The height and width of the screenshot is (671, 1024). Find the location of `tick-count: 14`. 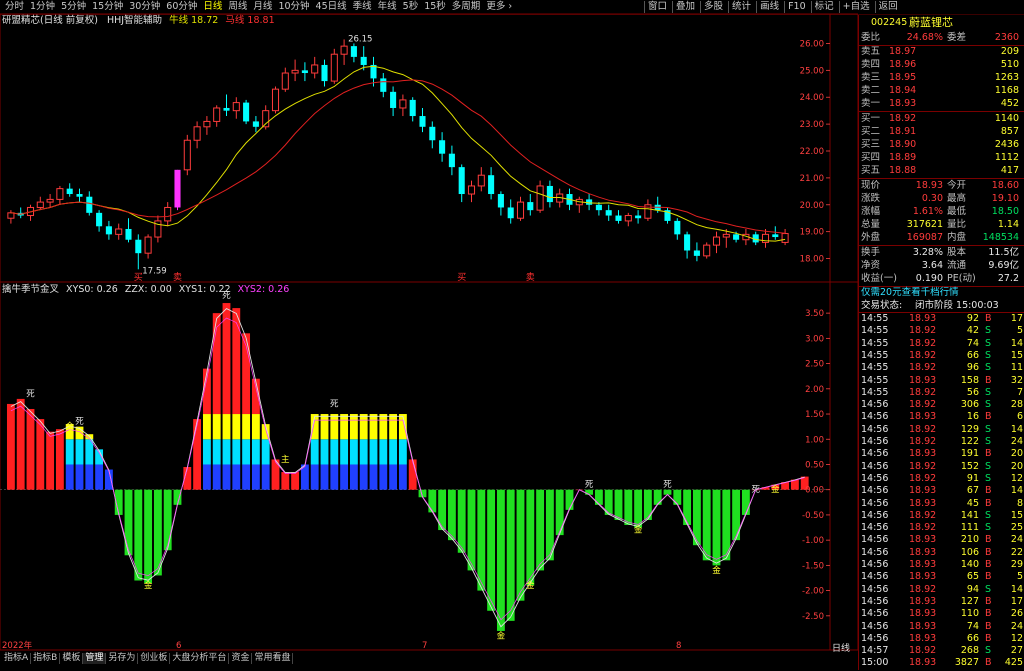

tick-count: 14 is located at coordinates (1016, 429).